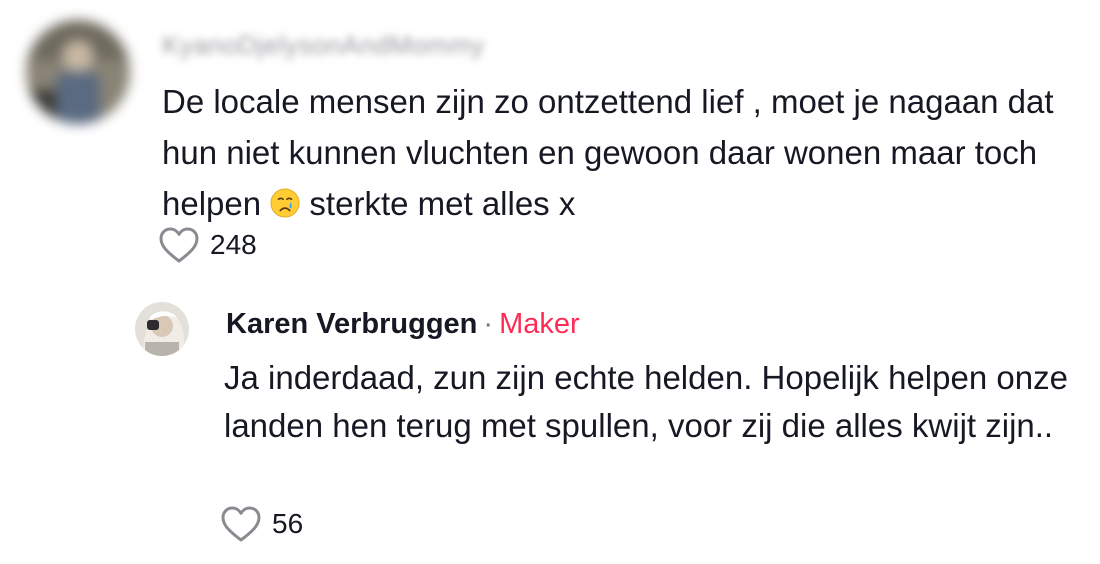  What do you see at coordinates (233, 244) in the screenshot?
I see `comment-like-count: 248` at bounding box center [233, 244].